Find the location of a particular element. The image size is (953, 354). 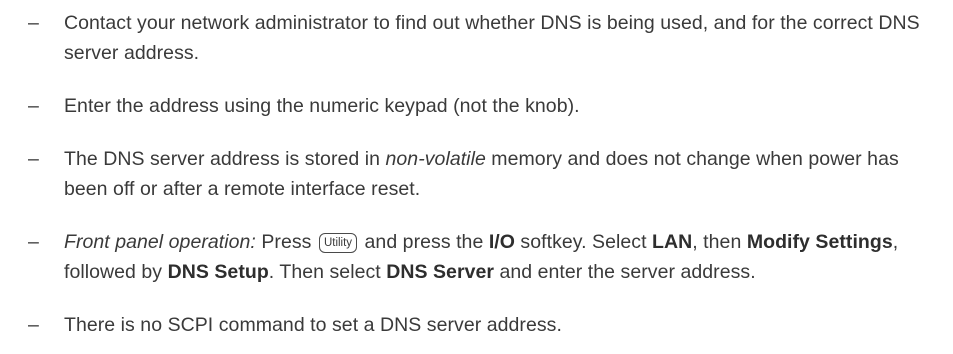

text-run: softkey. Select is located at coordinates (583, 242).